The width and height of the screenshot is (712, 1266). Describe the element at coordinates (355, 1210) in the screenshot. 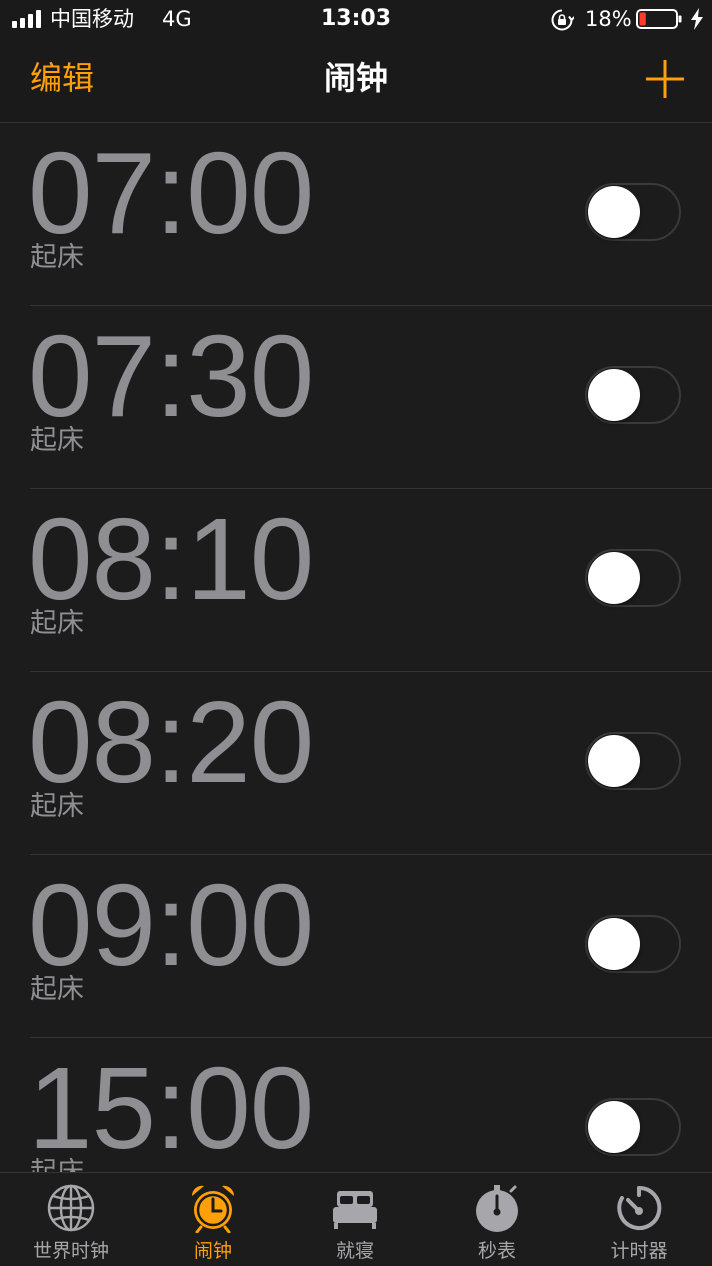

I see `bed-icon` at that location.